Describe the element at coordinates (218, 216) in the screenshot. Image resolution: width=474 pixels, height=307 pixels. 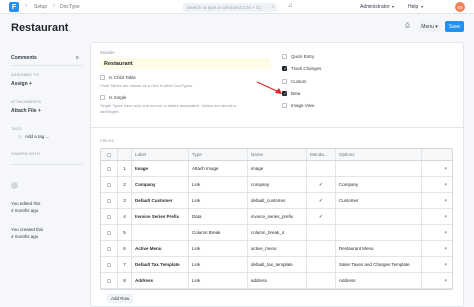
I see `row-type: Data` at that location.